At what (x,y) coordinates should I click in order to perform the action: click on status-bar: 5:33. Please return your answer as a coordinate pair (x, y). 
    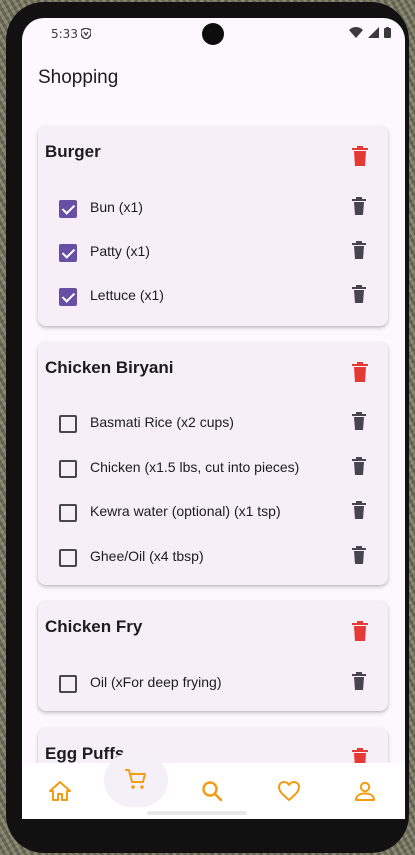
    Looking at the image, I should click on (213, 34).